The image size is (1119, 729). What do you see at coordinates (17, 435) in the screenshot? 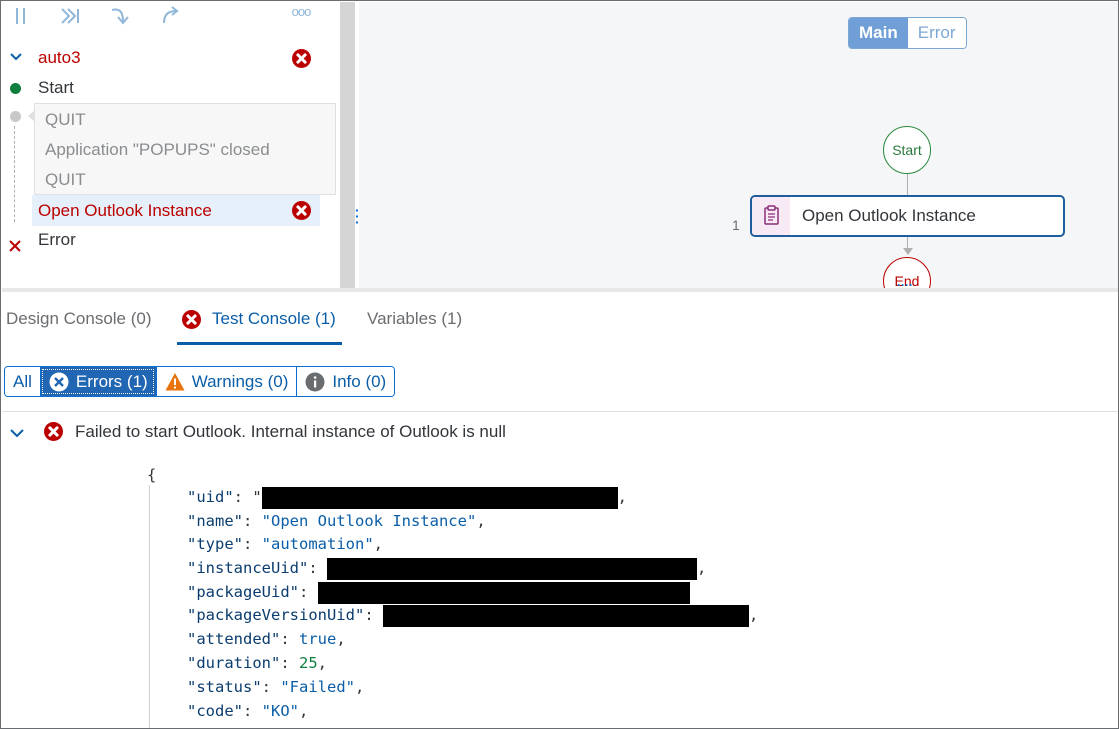
I see `chevron-down-icon` at bounding box center [17, 435].